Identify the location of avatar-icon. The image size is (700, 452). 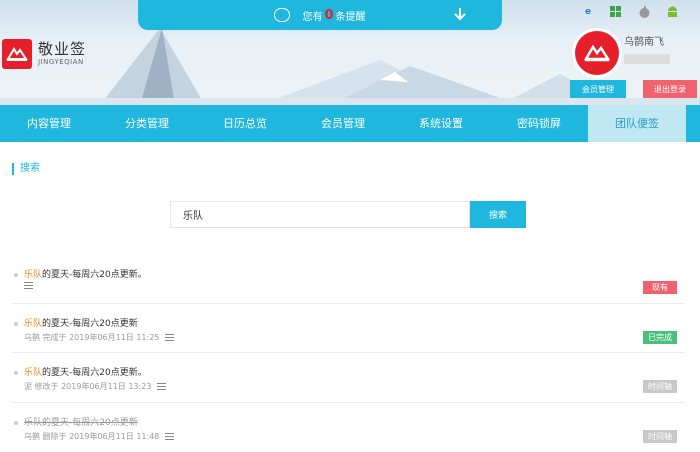
(597, 53).